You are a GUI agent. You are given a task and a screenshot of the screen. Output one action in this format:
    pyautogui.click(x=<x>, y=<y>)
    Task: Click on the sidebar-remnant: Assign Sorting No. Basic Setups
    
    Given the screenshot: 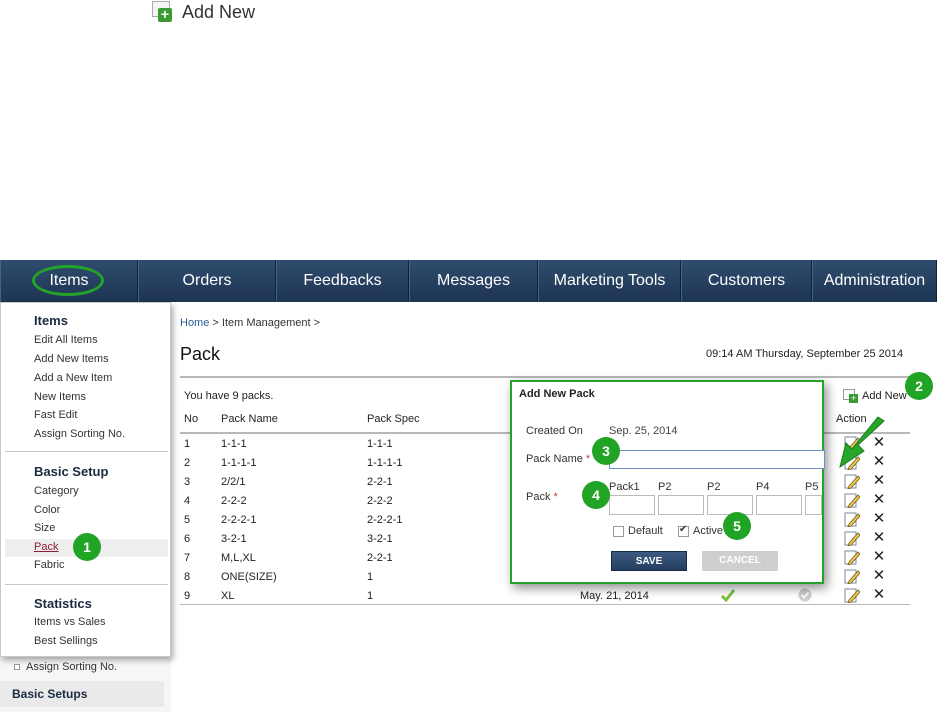 What is the action you would take?
    pyautogui.click(x=85, y=684)
    